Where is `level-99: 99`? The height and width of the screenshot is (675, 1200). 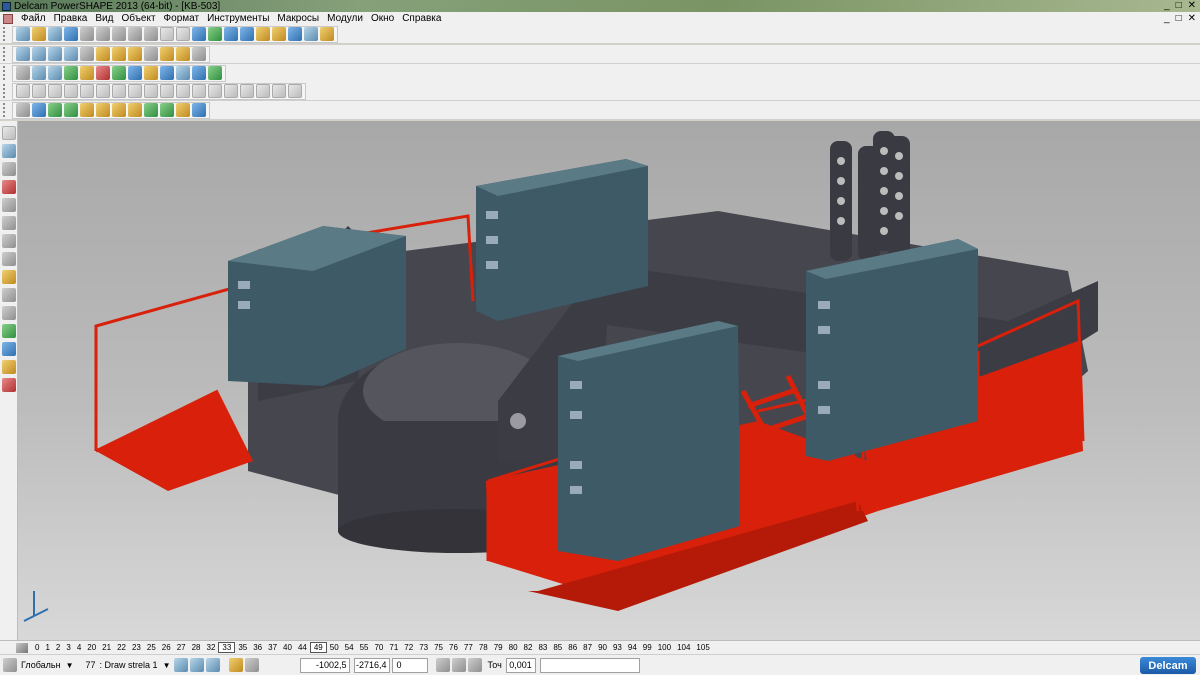
level-99: 99 is located at coordinates (647, 647).